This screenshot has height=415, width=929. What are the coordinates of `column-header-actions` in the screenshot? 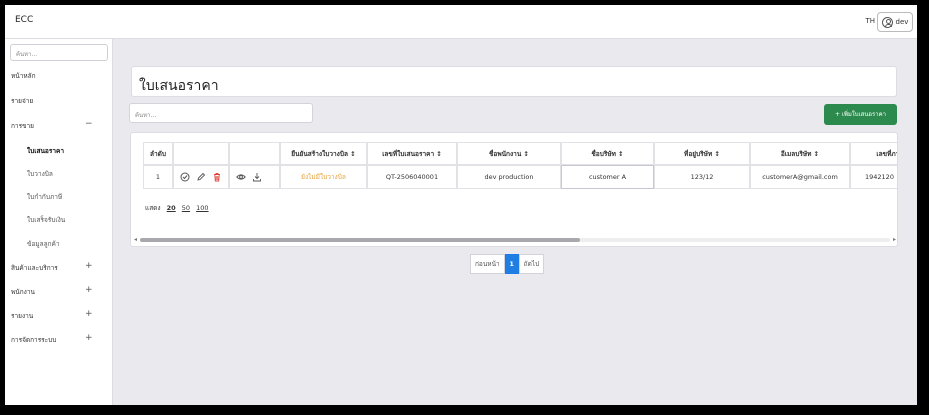 It's located at (201, 153).